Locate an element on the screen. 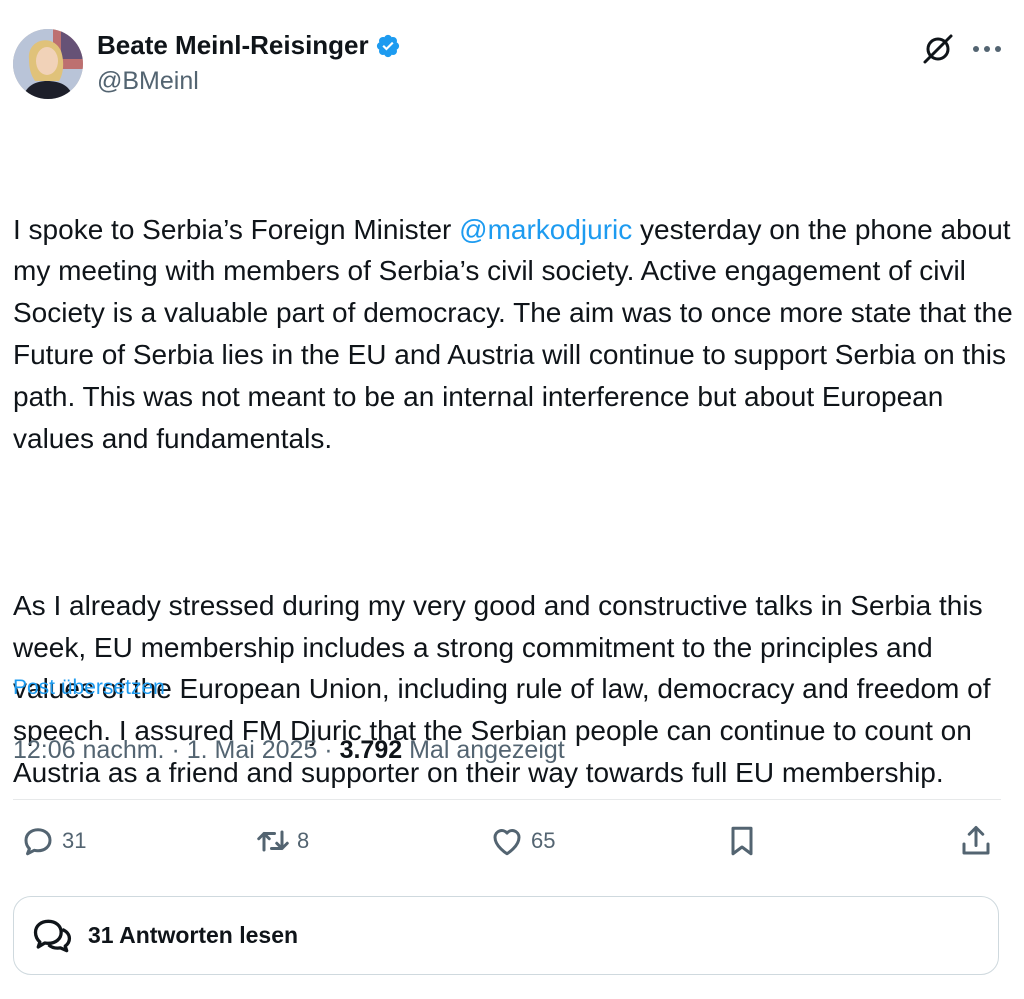 The height and width of the screenshot is (999, 1024). read-replies-label: 31 Antworten lesen is located at coordinates (193, 935).